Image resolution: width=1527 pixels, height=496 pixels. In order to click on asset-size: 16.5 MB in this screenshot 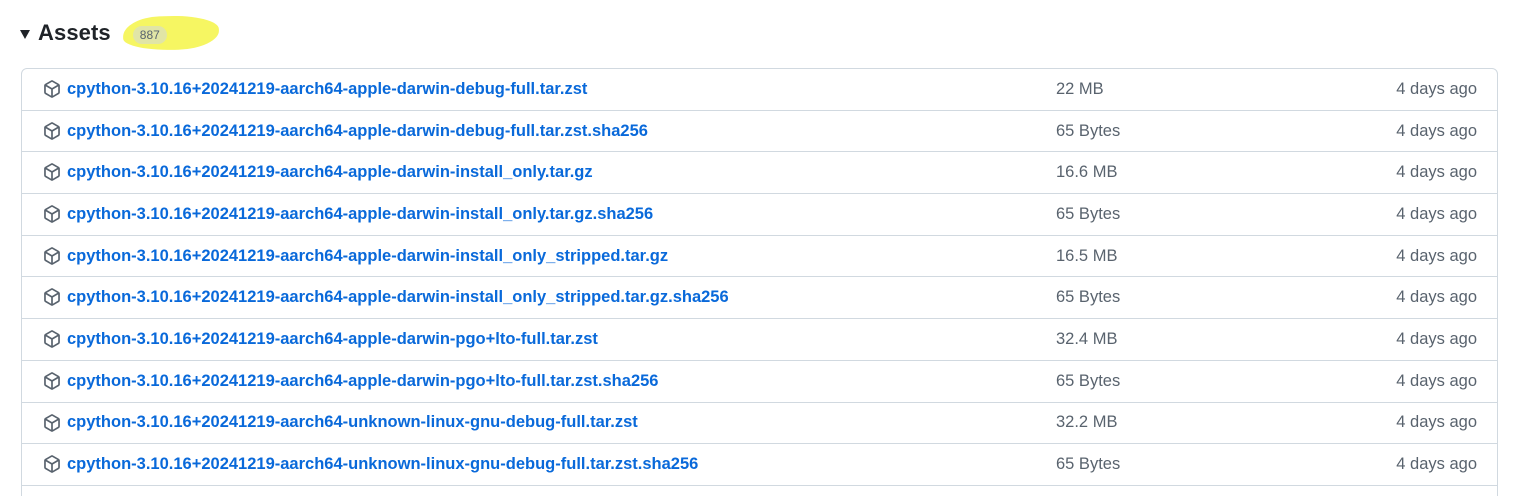, I will do `click(1087, 255)`.